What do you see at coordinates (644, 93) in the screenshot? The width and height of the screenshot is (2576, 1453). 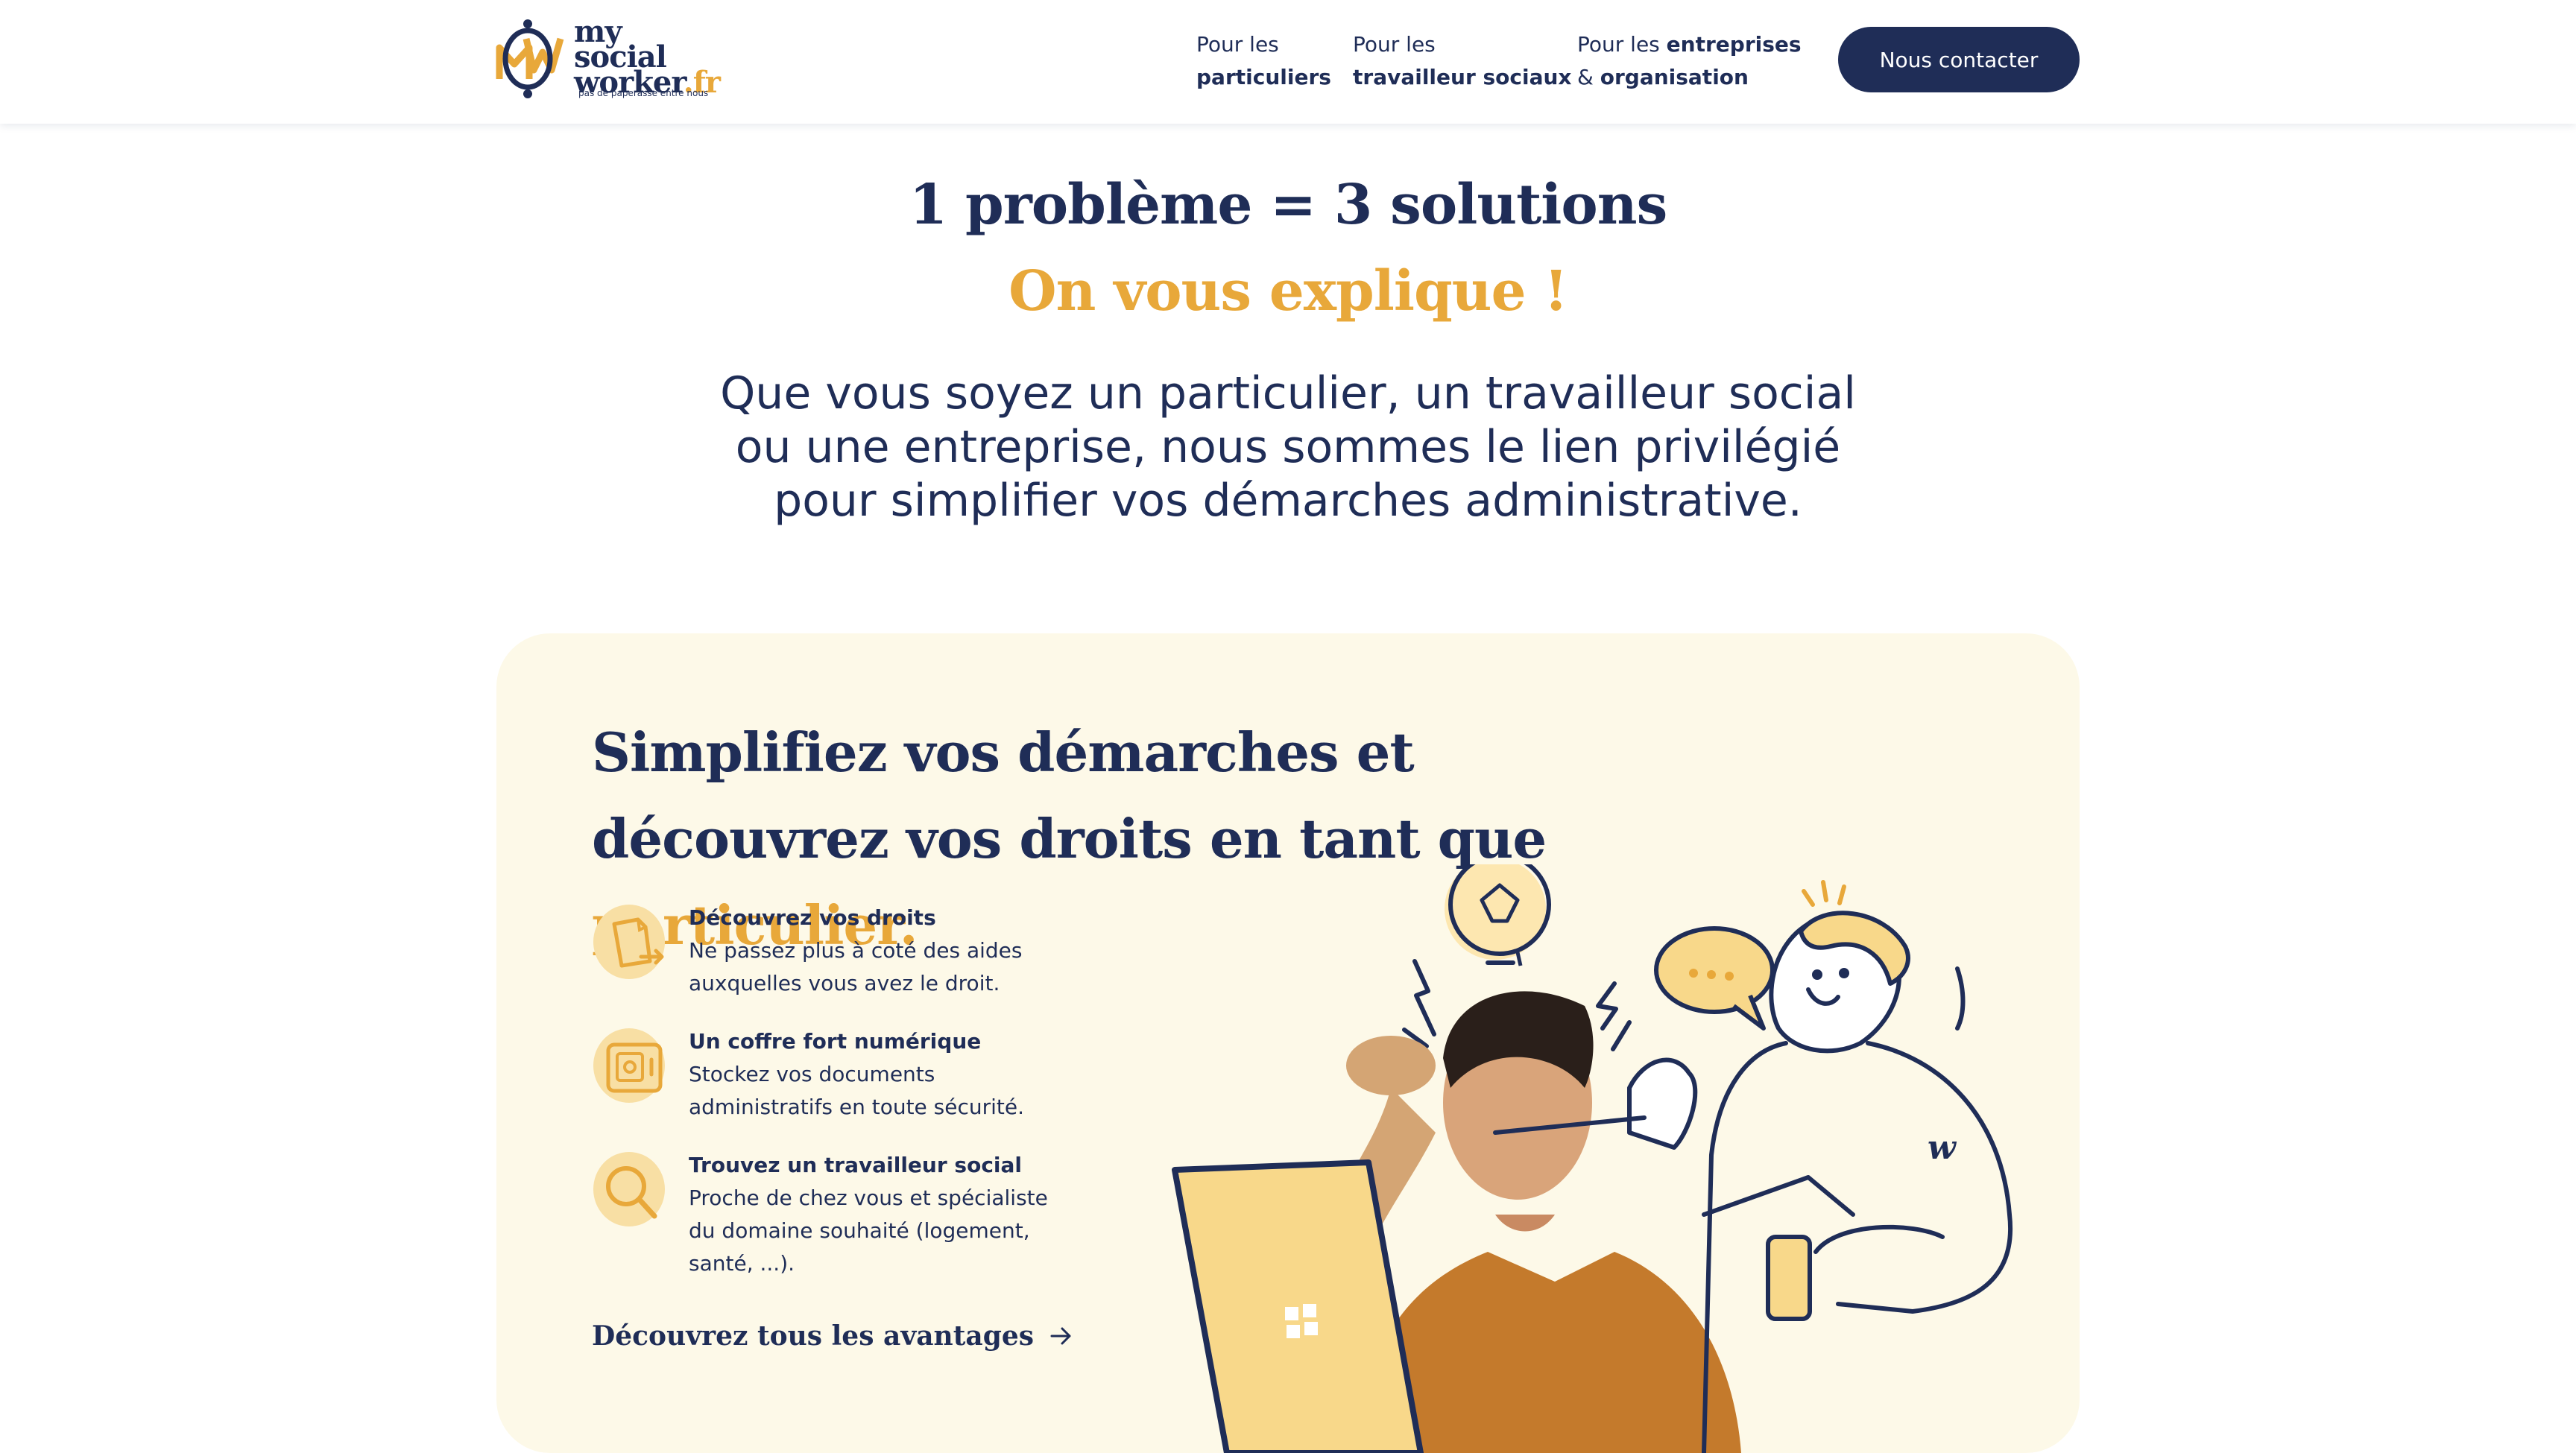 I see `logo-tagline: pas de paperasse entre nous` at bounding box center [644, 93].